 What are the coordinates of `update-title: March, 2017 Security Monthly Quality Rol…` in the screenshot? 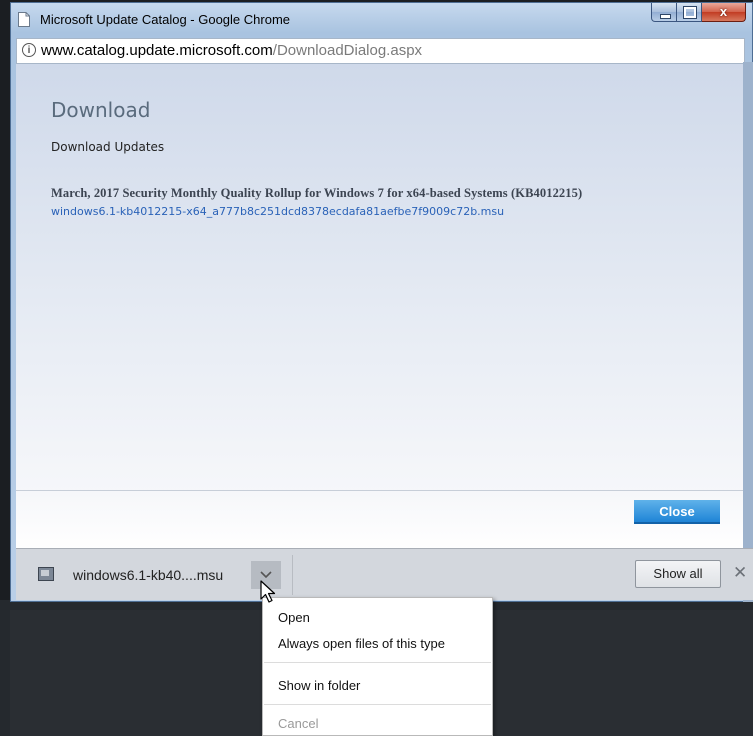 It's located at (317, 193).